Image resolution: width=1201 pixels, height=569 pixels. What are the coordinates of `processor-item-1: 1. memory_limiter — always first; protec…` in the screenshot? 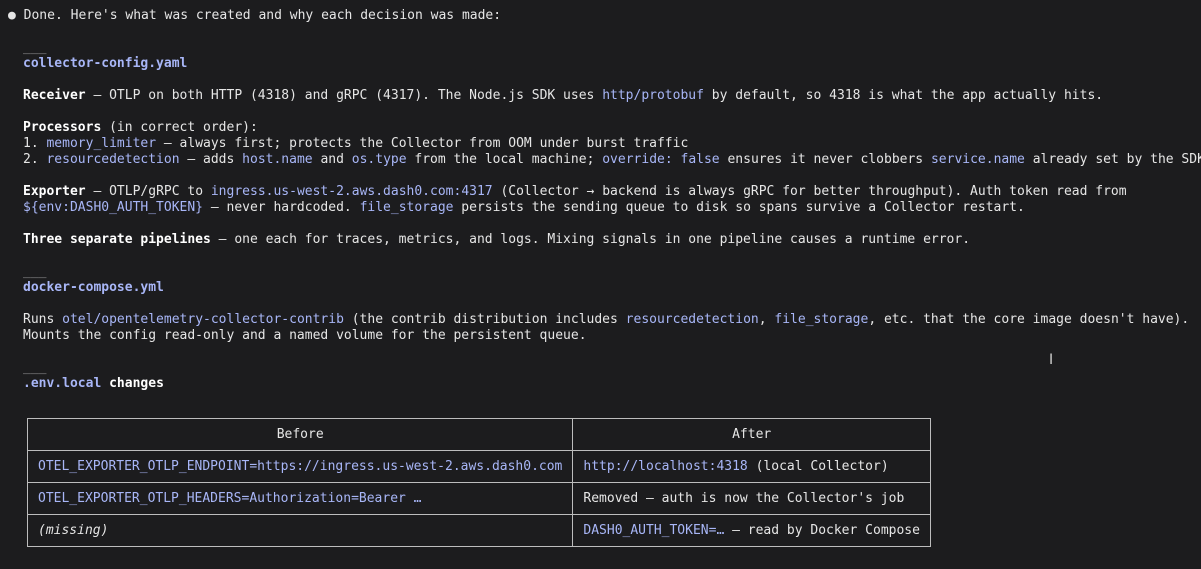 It's located at (355, 144).